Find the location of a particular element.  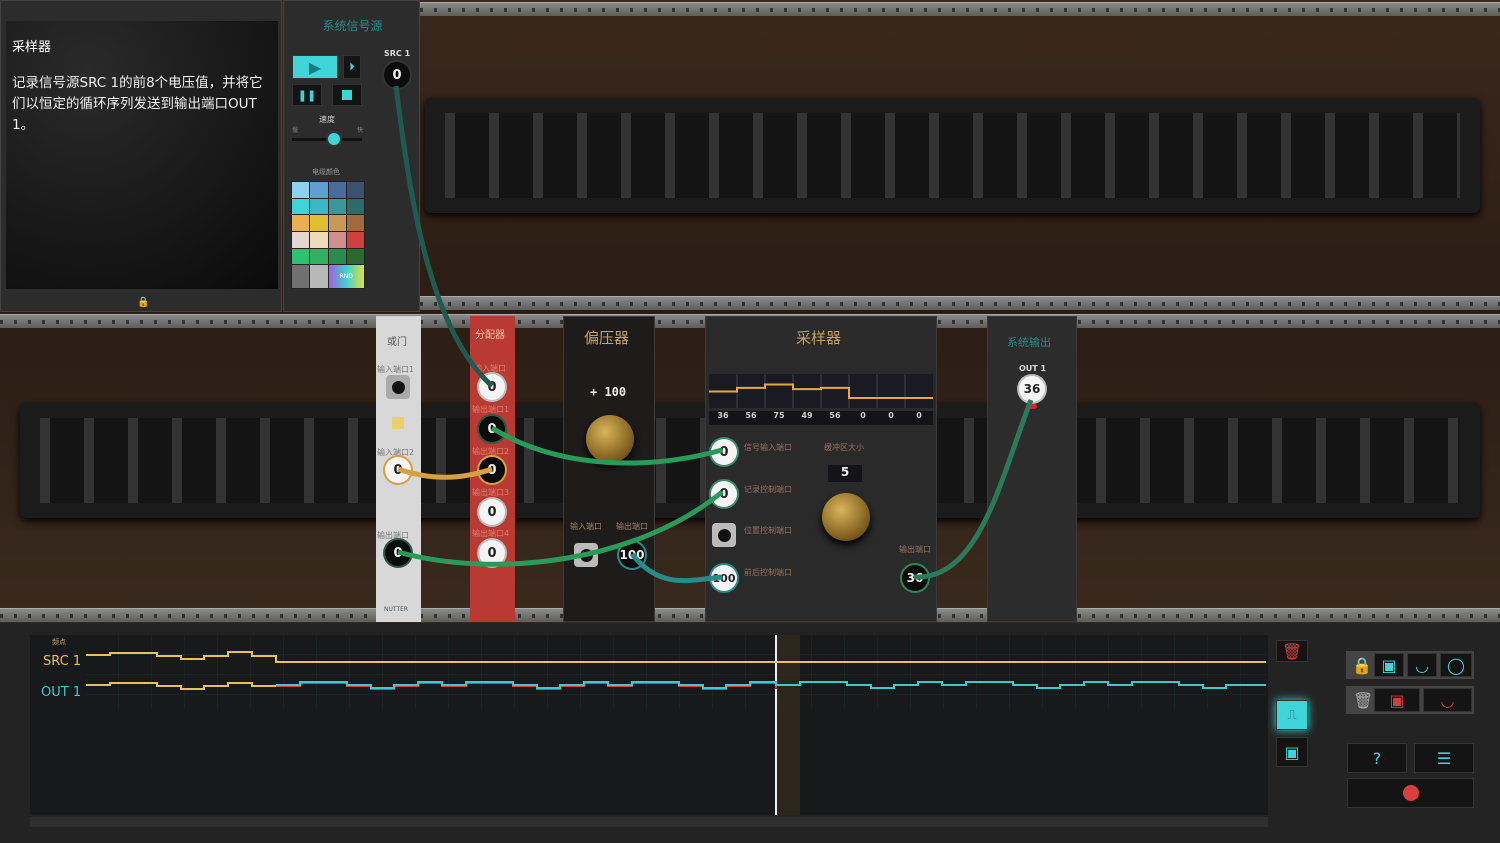

src1-port: 0 is located at coordinates (397, 75).